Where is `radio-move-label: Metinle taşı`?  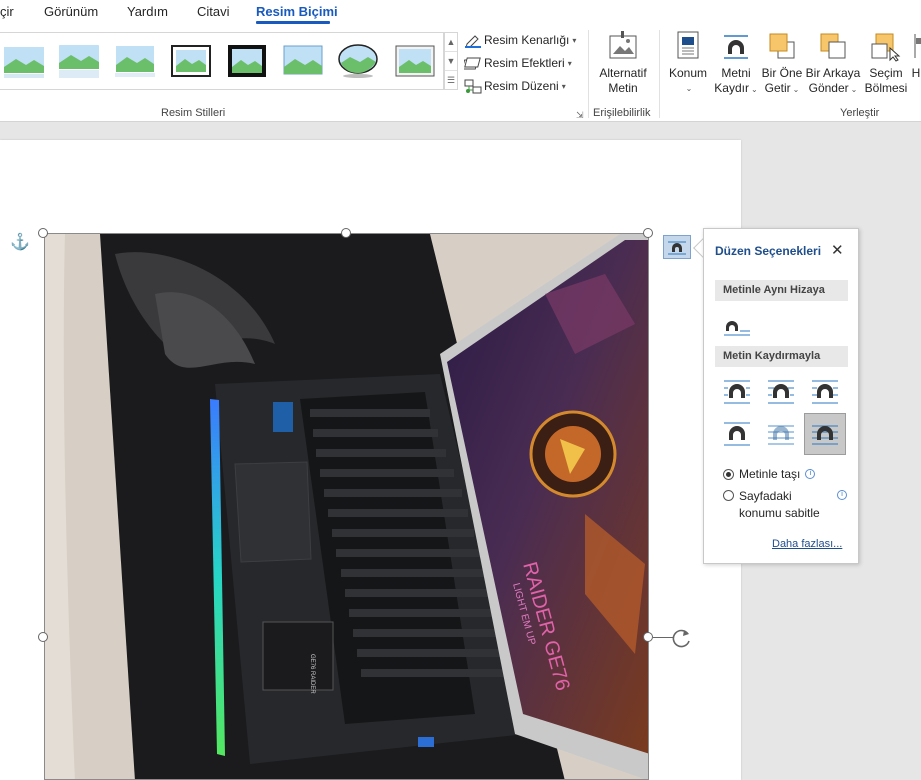 radio-move-label: Metinle taşı is located at coordinates (770, 474).